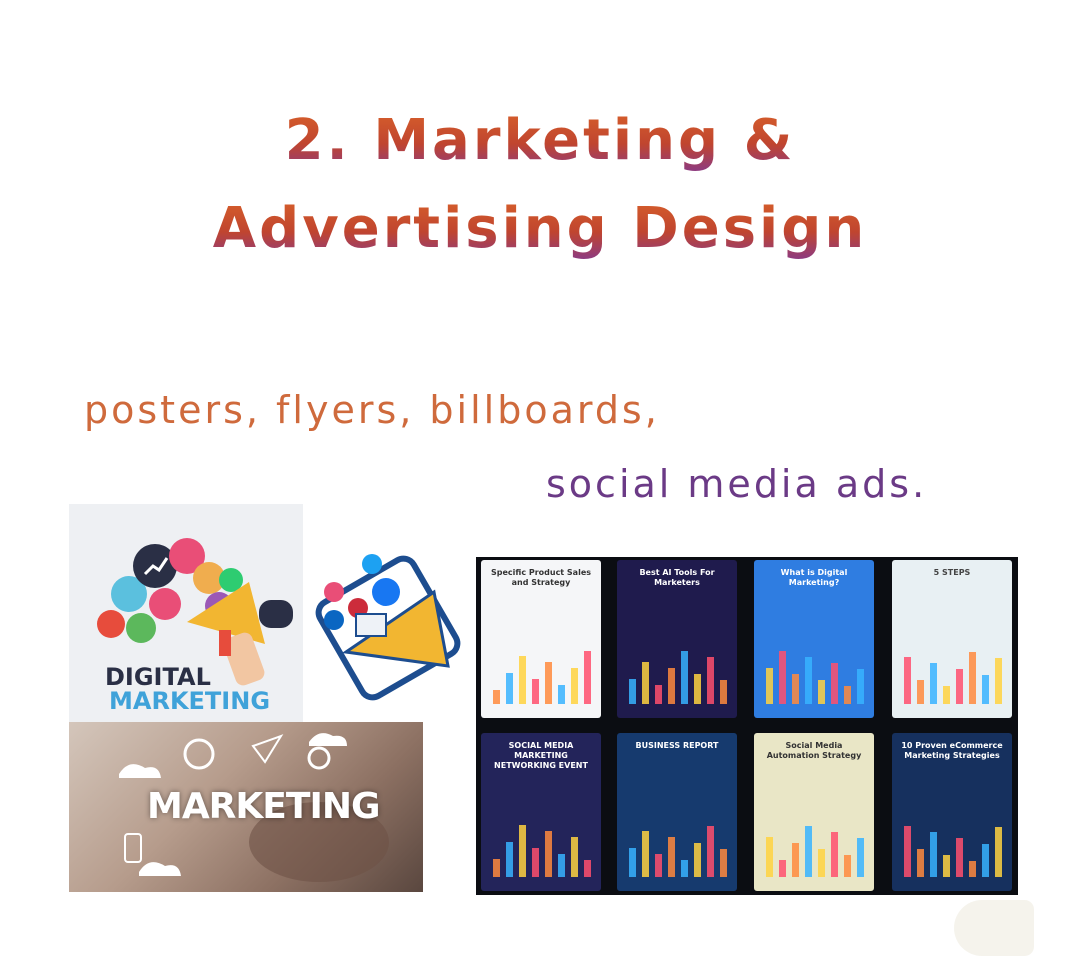 This screenshot has height=968, width=1080. I want to click on infographic-title: BUSINESS REPORT, so click(677, 745).